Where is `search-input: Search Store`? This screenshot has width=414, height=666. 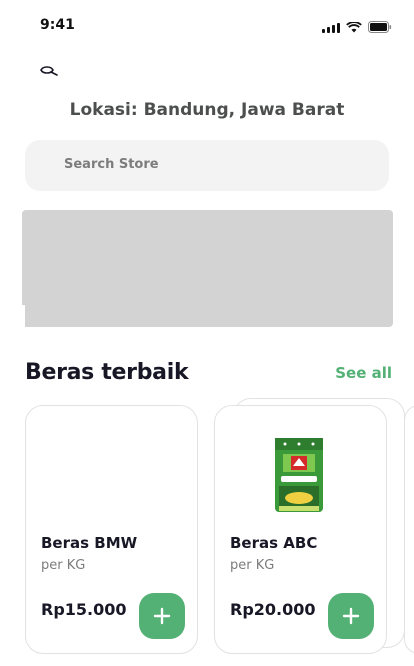 search-input: Search Store is located at coordinates (207, 165).